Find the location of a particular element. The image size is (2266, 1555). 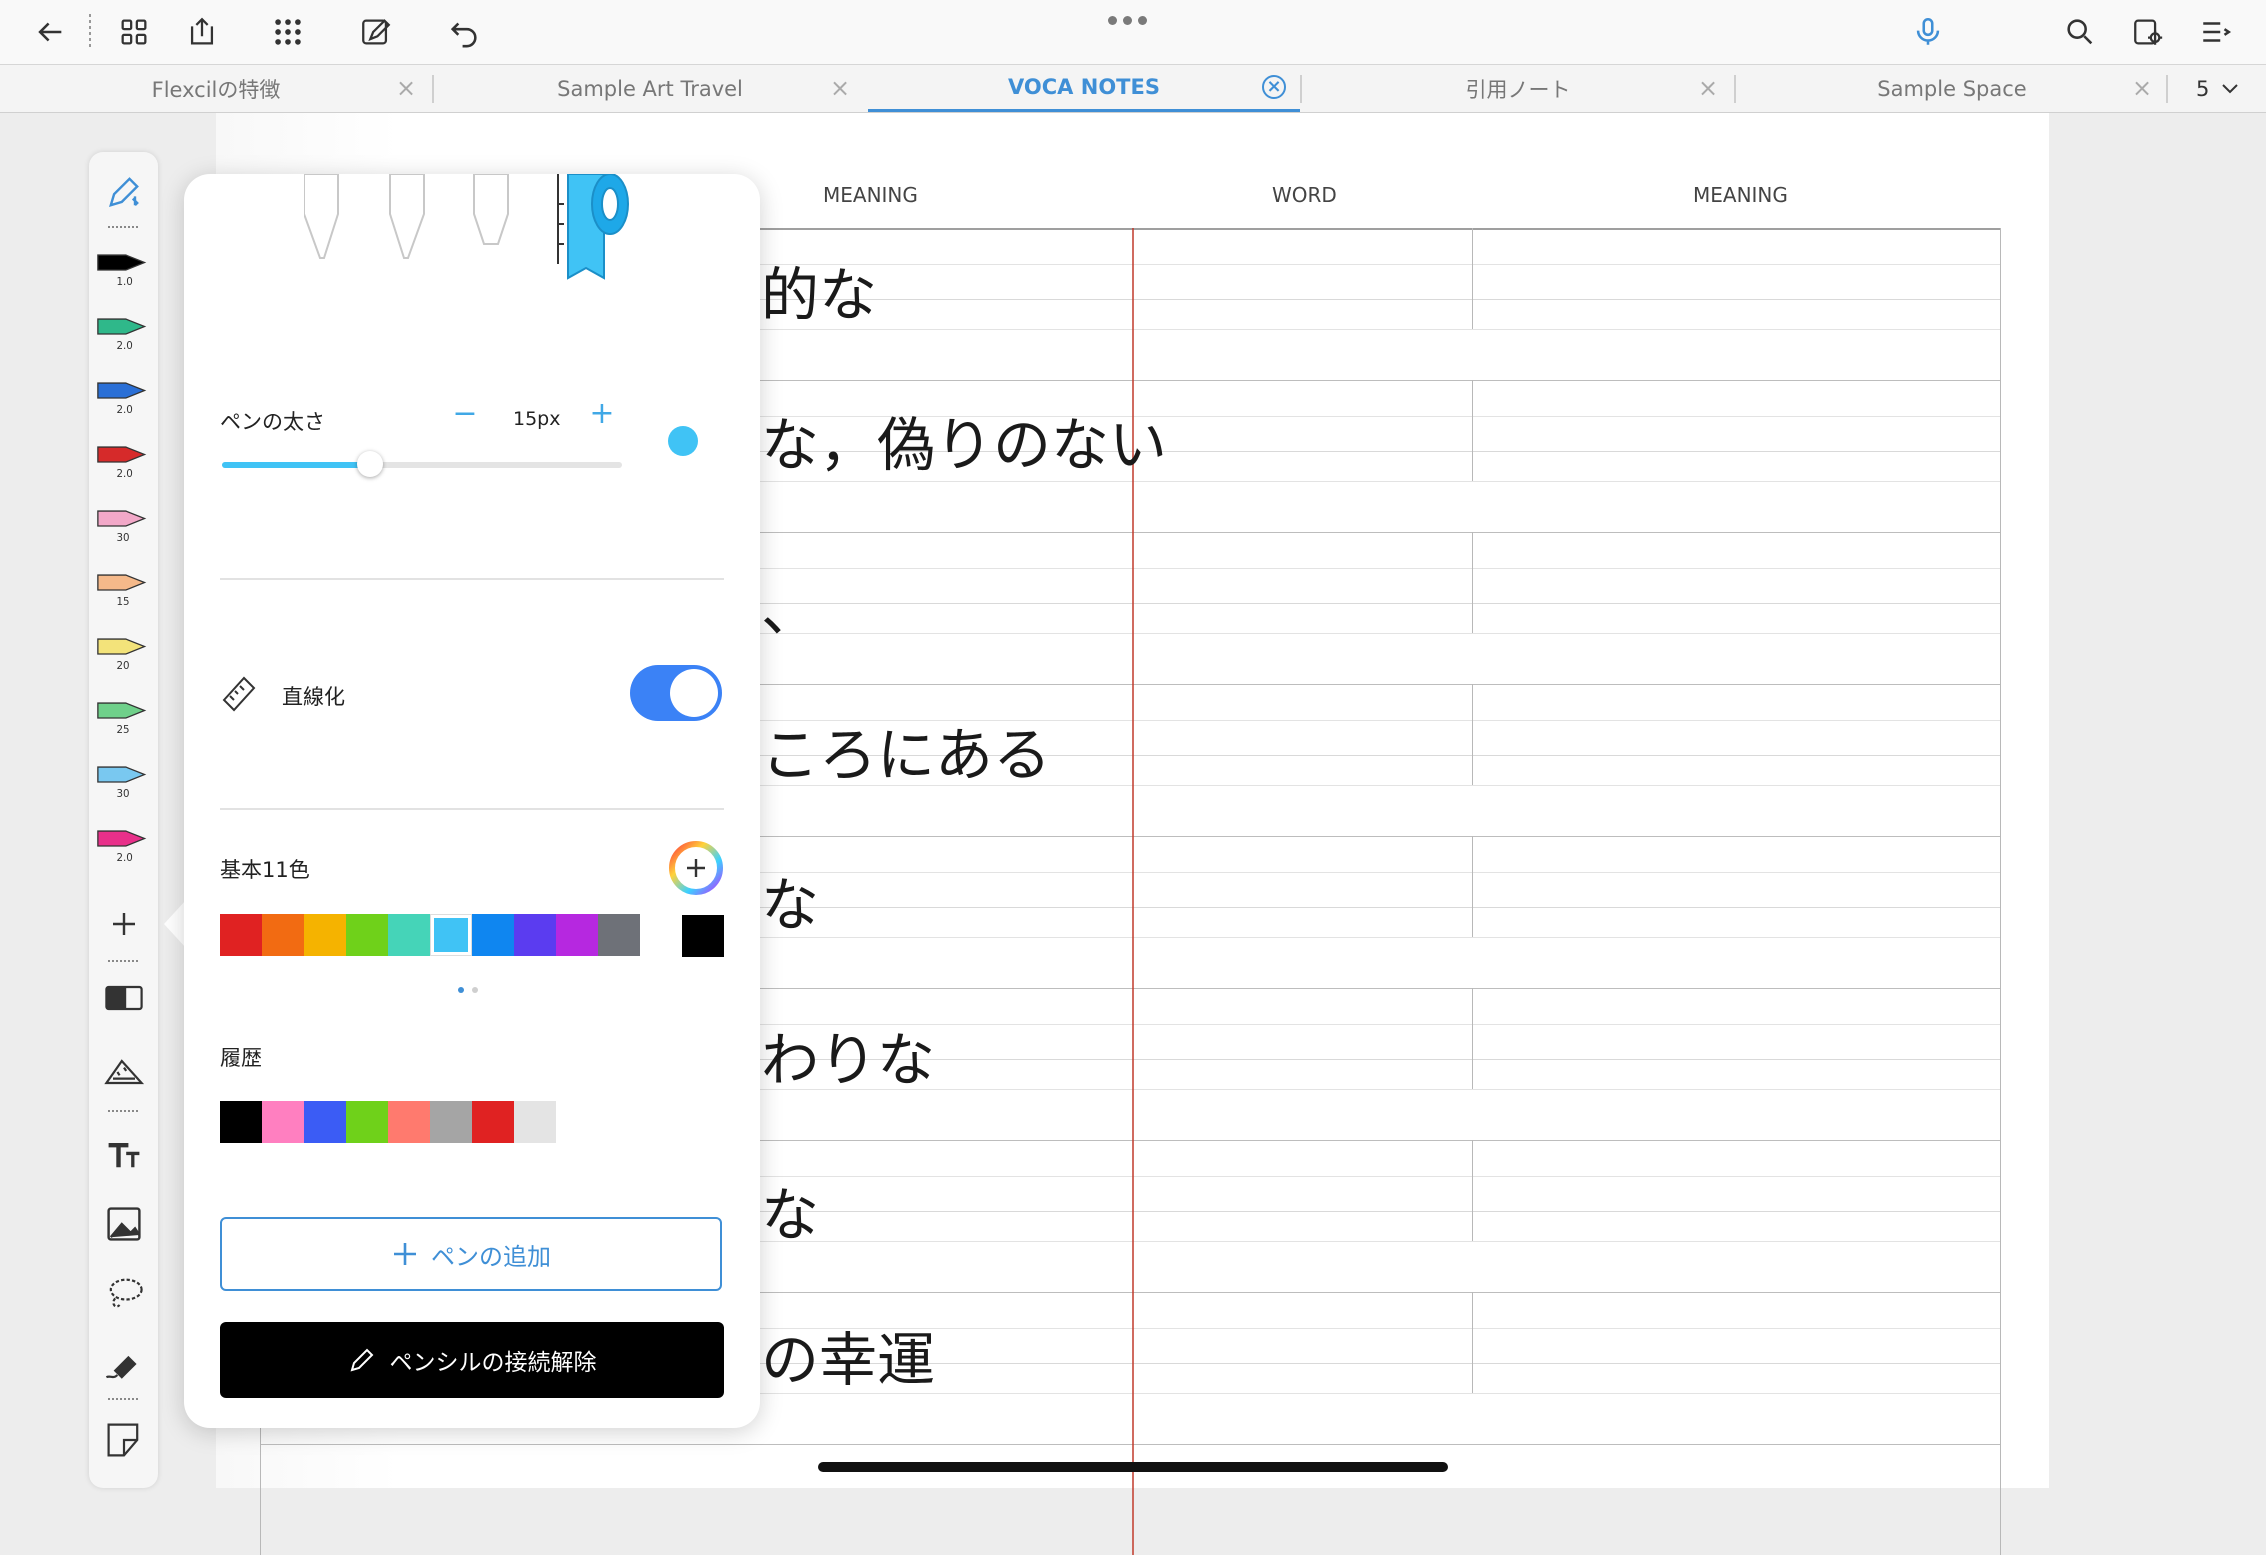

straighten-label: 直線化 is located at coordinates (313, 697).